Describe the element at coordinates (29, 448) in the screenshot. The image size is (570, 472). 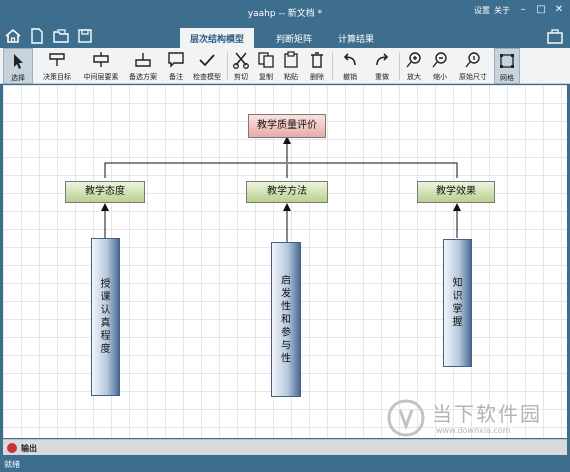
I see `output-label: 输出` at that location.